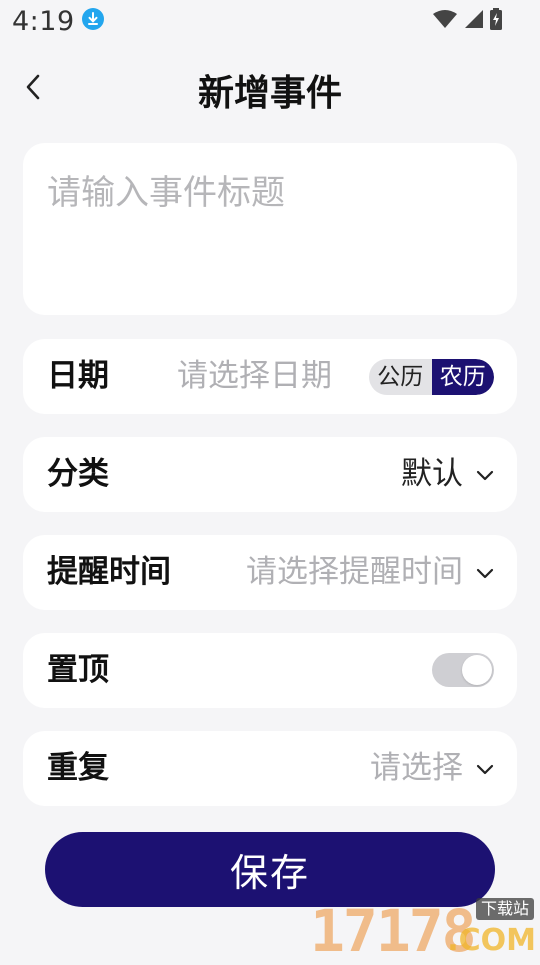 Image resolution: width=540 pixels, height=965 pixels. What do you see at coordinates (270, 474) in the screenshot?
I see `category-row: 分类 默认` at bounding box center [270, 474].